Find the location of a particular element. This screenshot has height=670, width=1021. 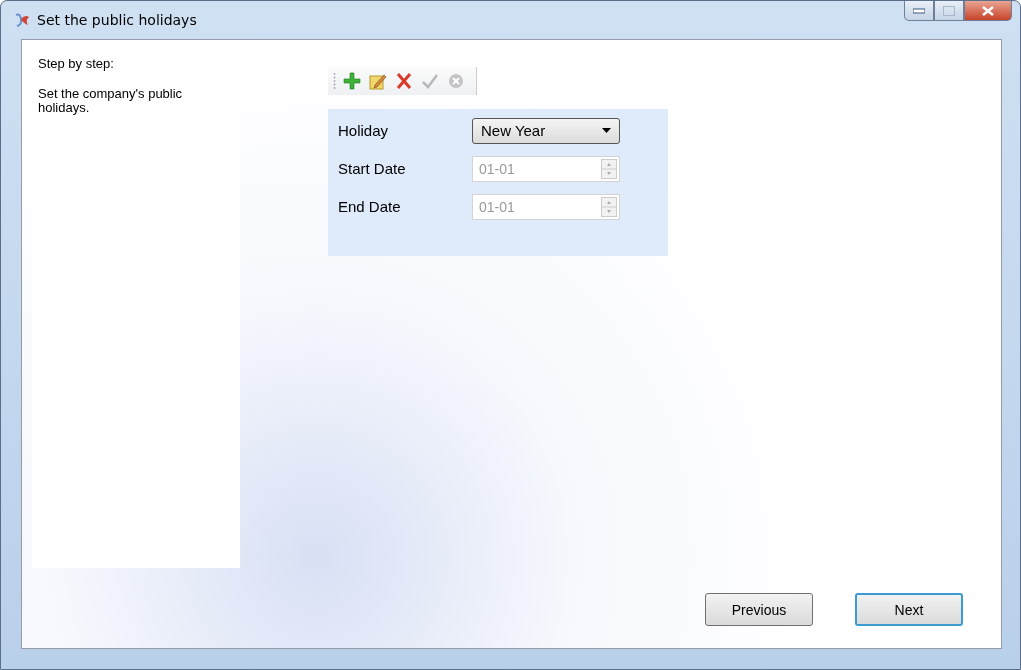

grip-icon is located at coordinates (334, 81).